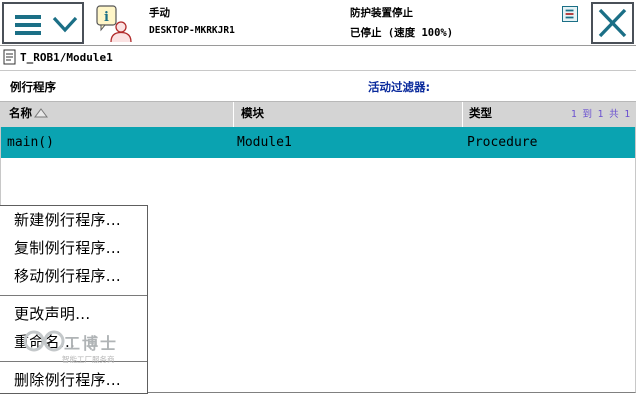 The image size is (636, 395). I want to click on chevron-down-icon, so click(65, 24).